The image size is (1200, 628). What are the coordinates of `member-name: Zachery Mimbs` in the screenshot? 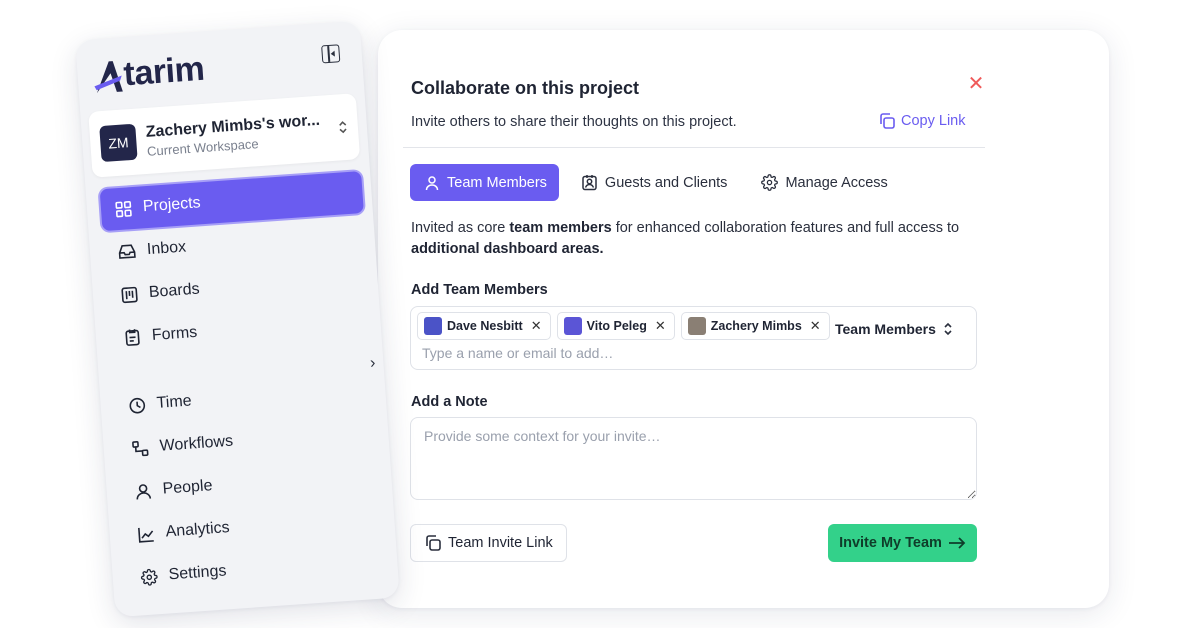 It's located at (756, 326).